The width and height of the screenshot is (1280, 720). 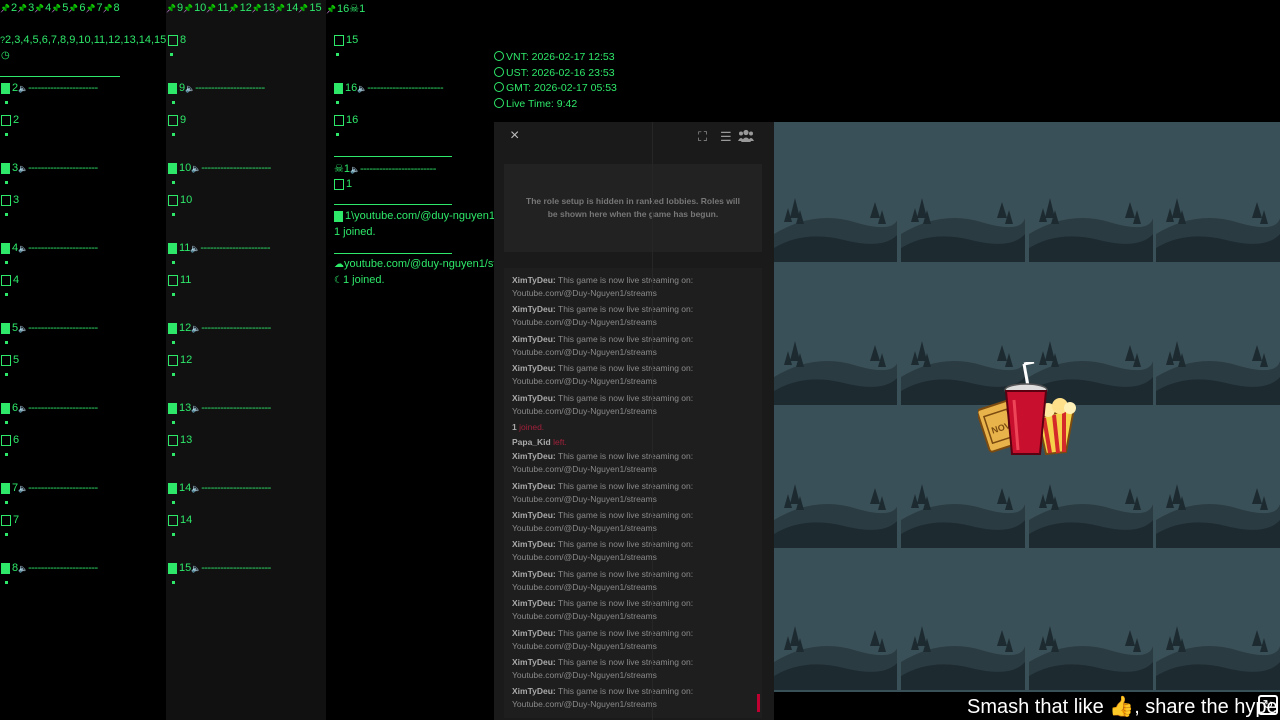 I want to click on pinned-numbers-header: 📌2📌3📌4📌5📌6📌7📌8, so click(x=60, y=8).